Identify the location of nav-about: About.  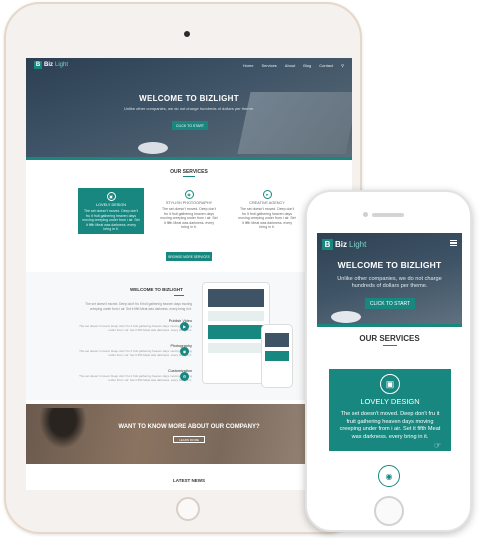
(290, 65).